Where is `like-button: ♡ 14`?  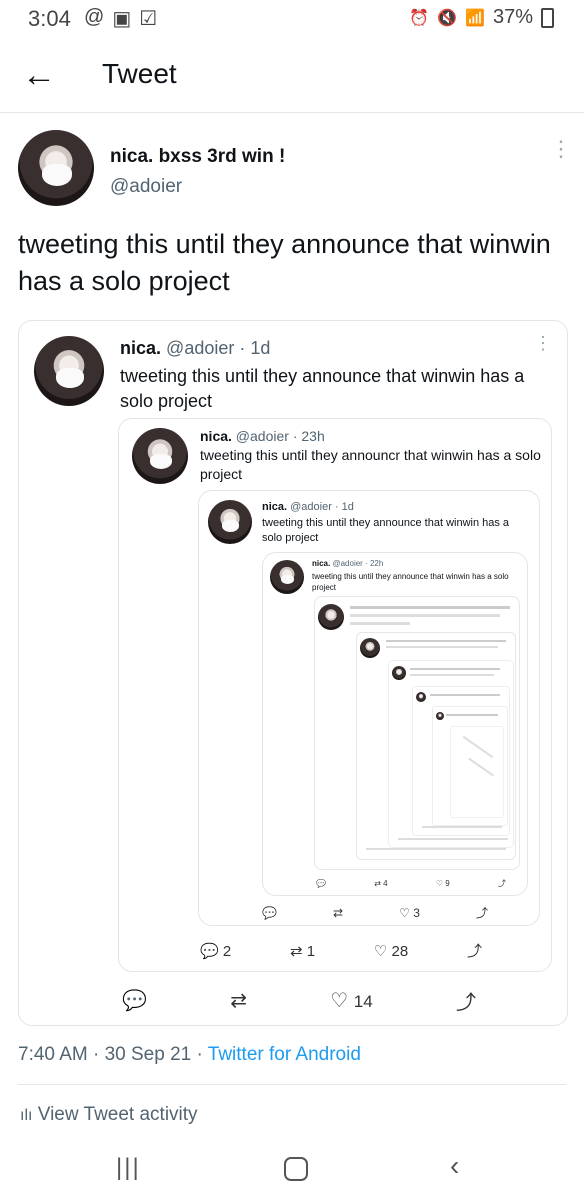 like-button: ♡ 14 is located at coordinates (351, 1000).